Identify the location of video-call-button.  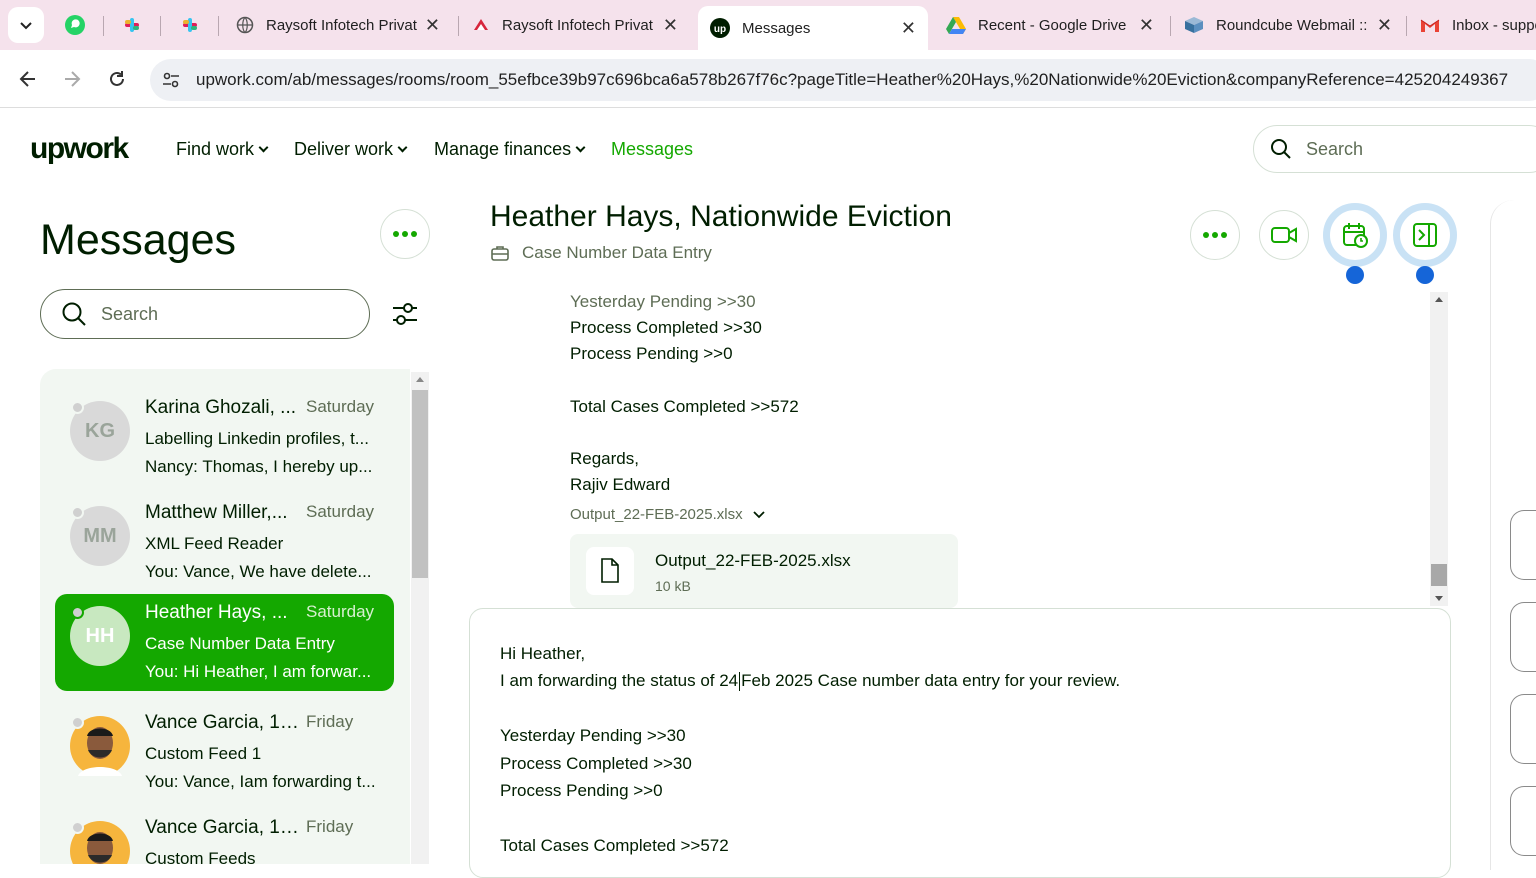
(1284, 235).